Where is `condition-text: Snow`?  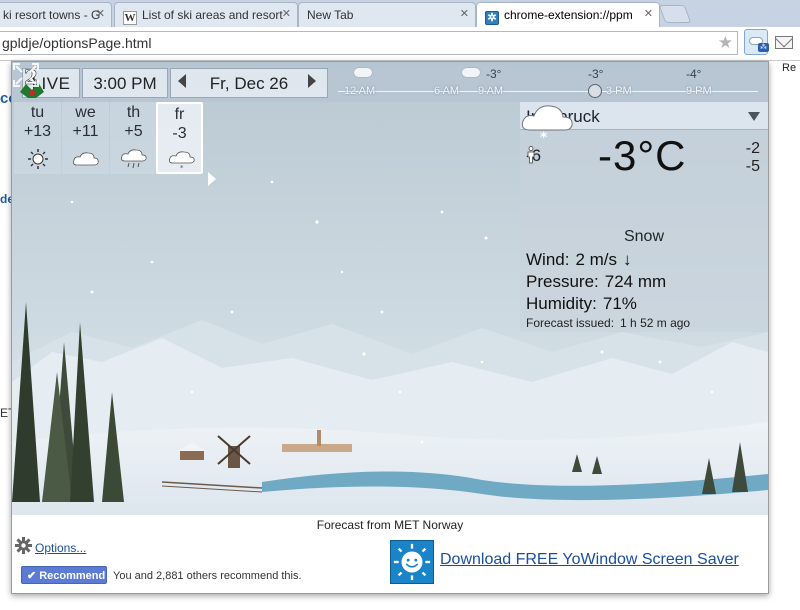
condition-text: Snow is located at coordinates (644, 236).